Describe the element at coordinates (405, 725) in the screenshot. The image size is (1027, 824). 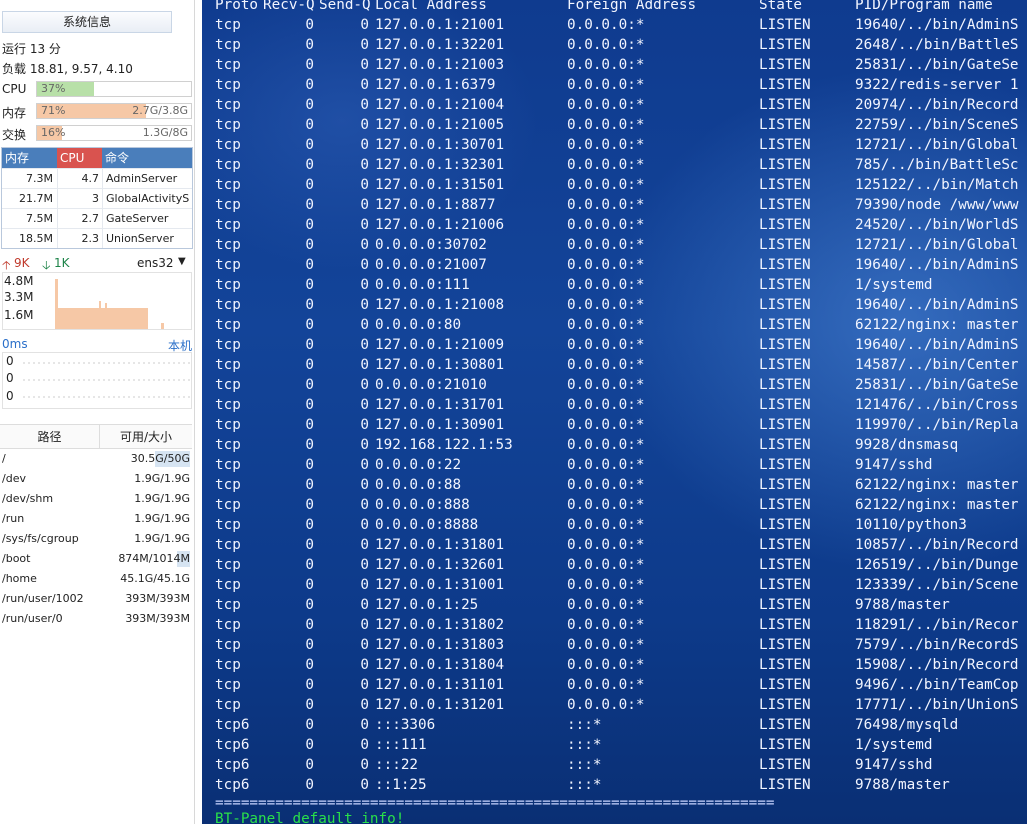
I see `local-address-cell: :::3306` at that location.